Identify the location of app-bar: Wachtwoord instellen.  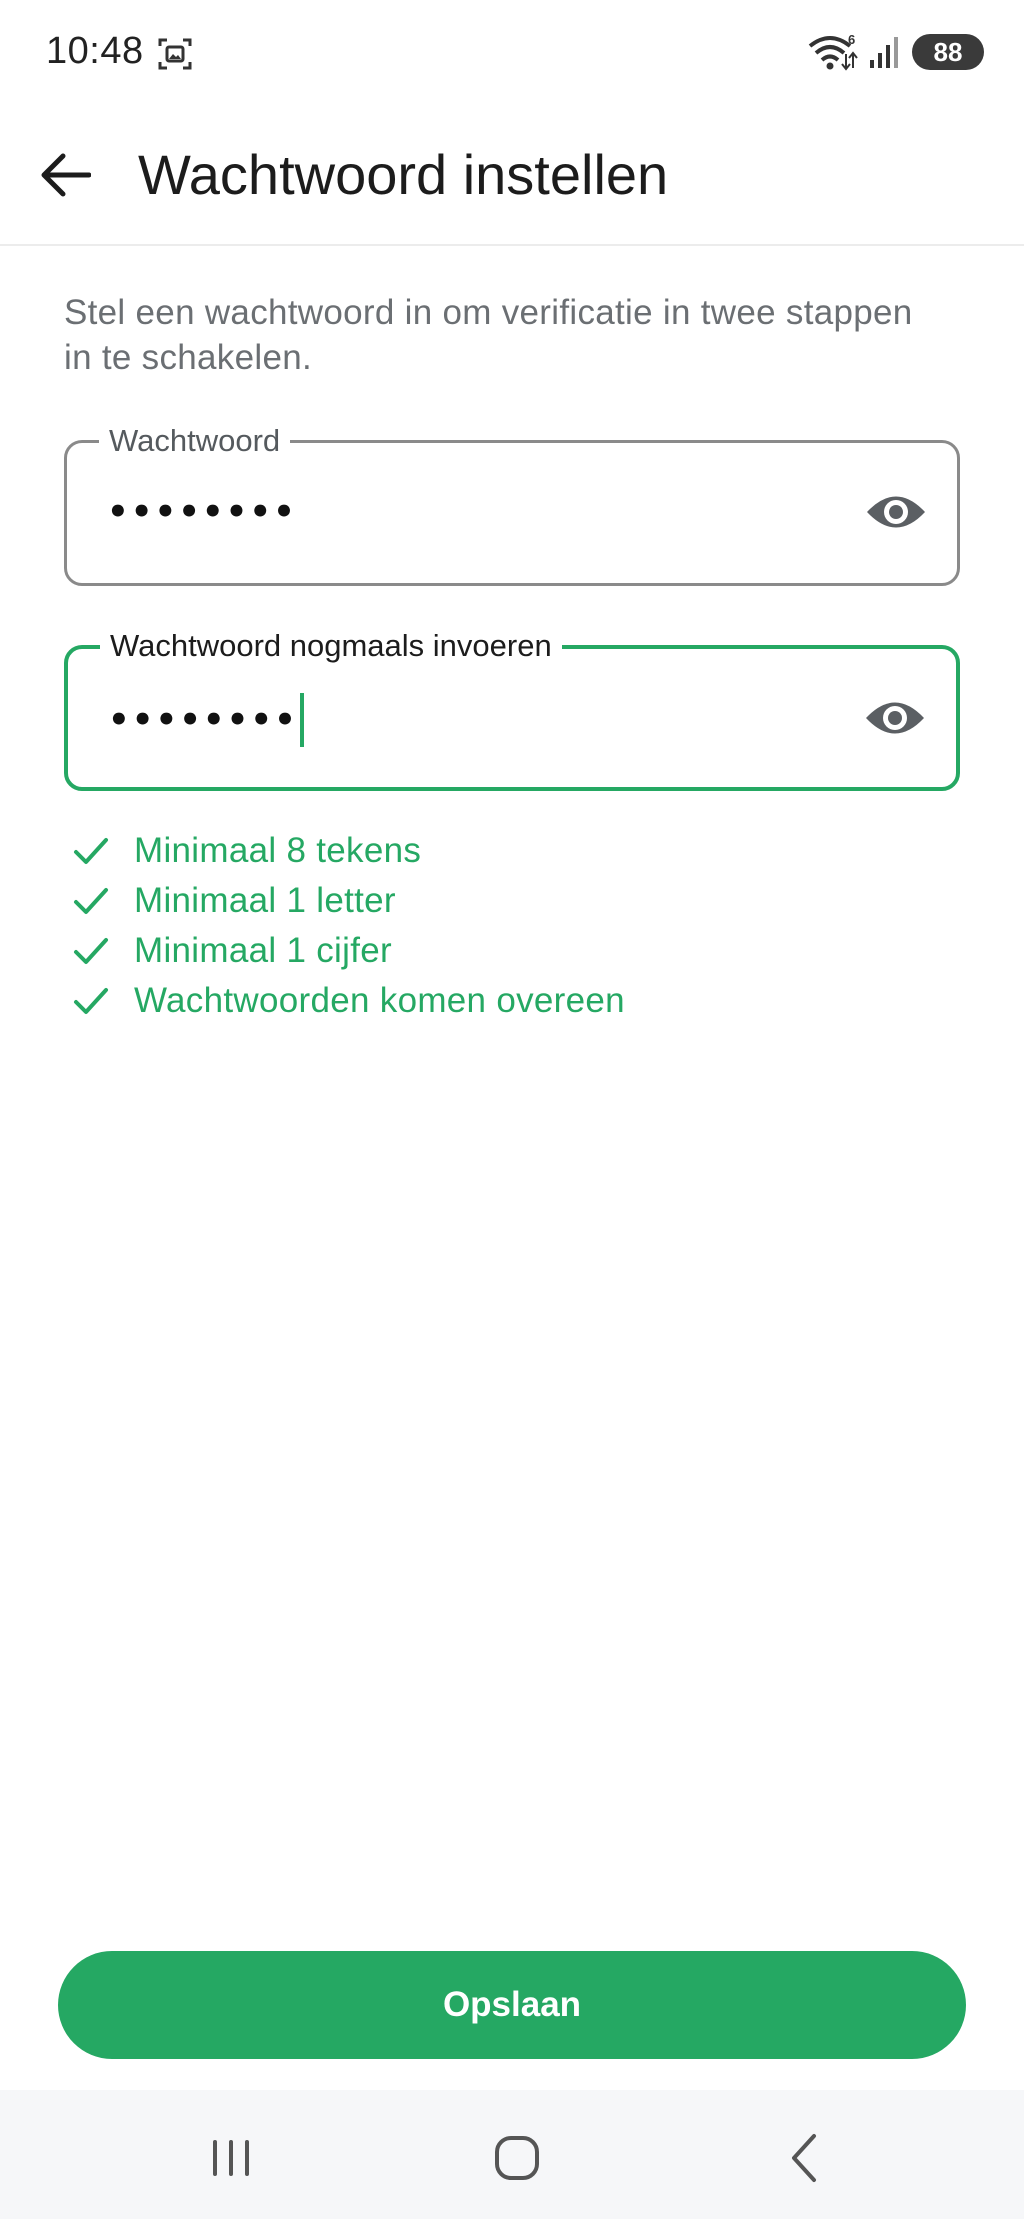
(512, 178).